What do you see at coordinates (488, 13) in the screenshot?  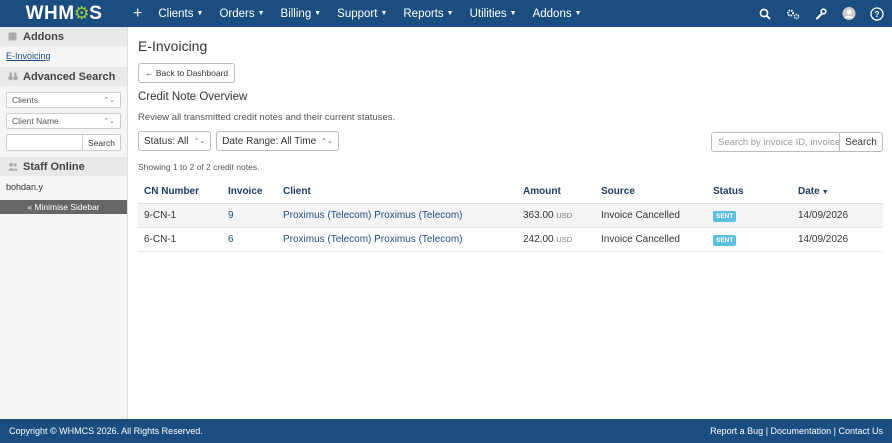 I see `menu-label: Utilities` at bounding box center [488, 13].